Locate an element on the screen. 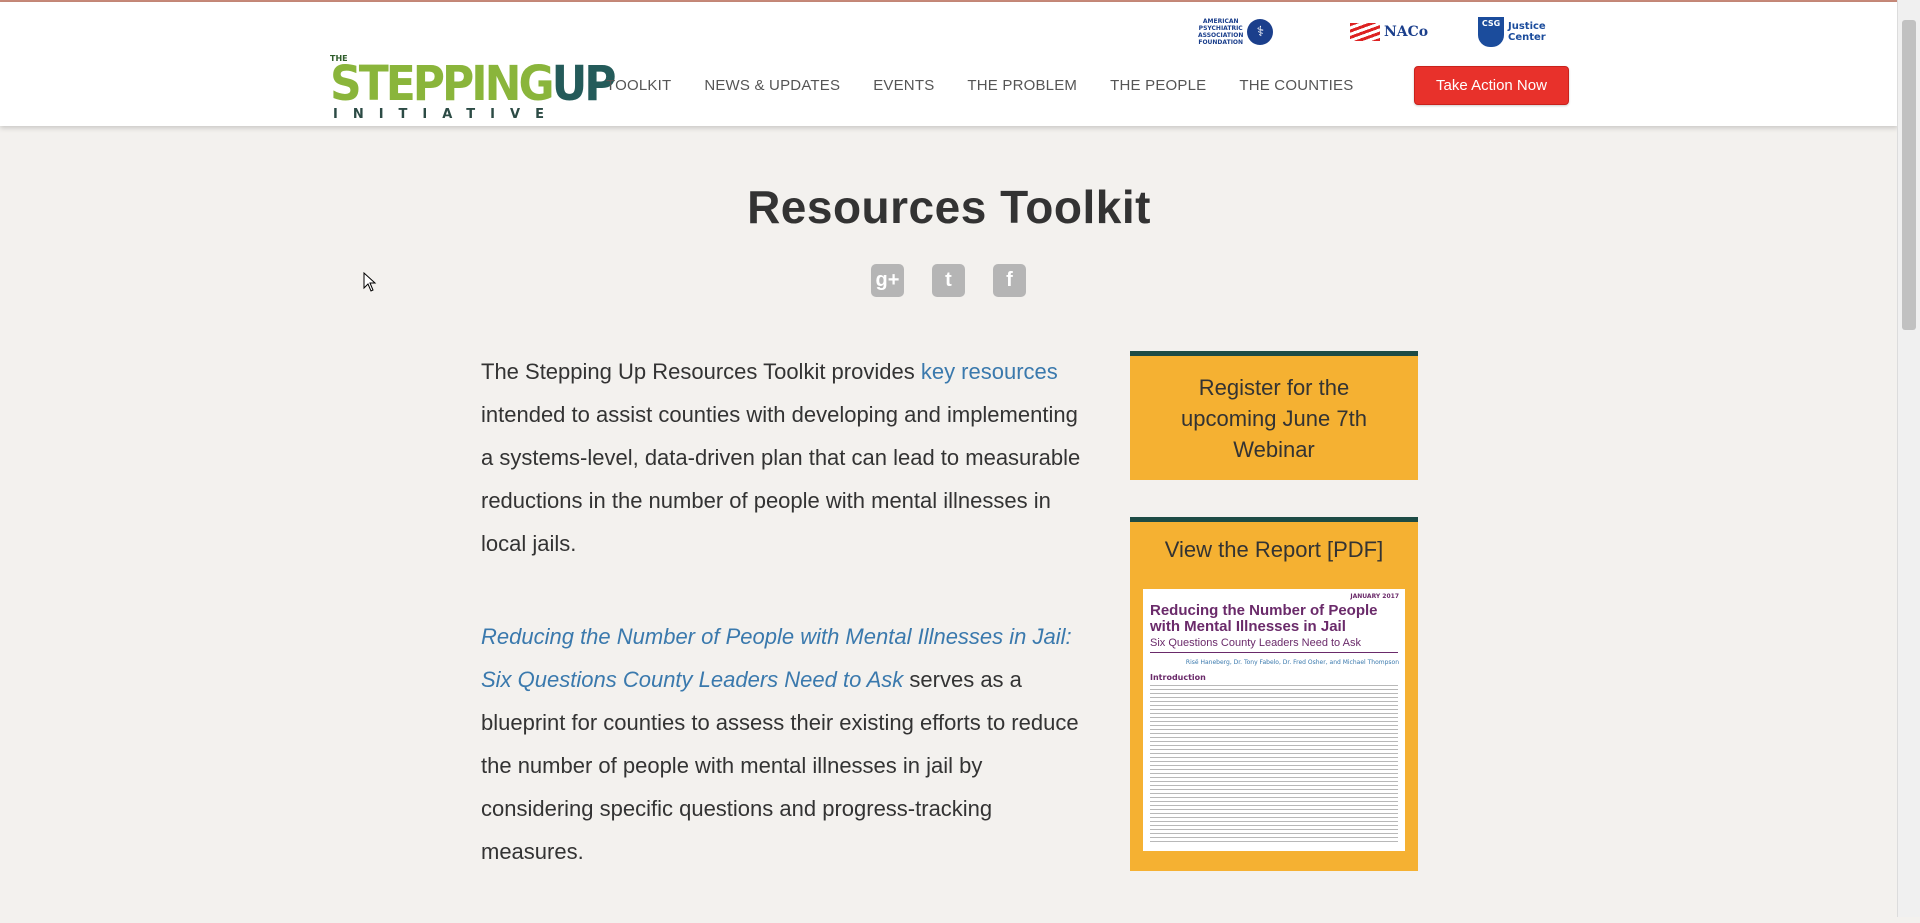 The height and width of the screenshot is (923, 1920). page-scrollbar is located at coordinates (1908, 458).